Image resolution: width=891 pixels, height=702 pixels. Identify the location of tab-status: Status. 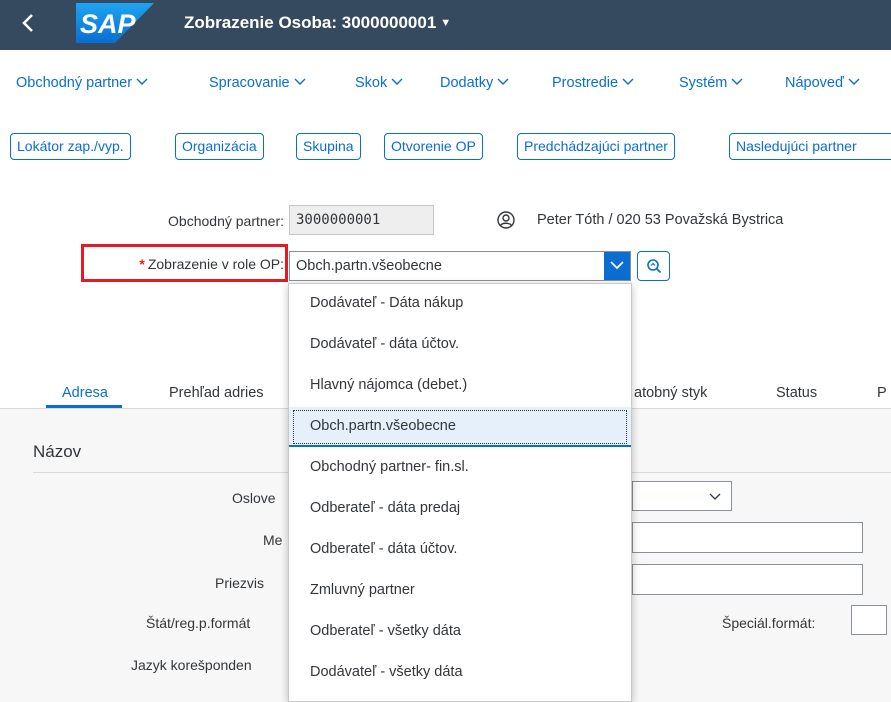
(796, 393).